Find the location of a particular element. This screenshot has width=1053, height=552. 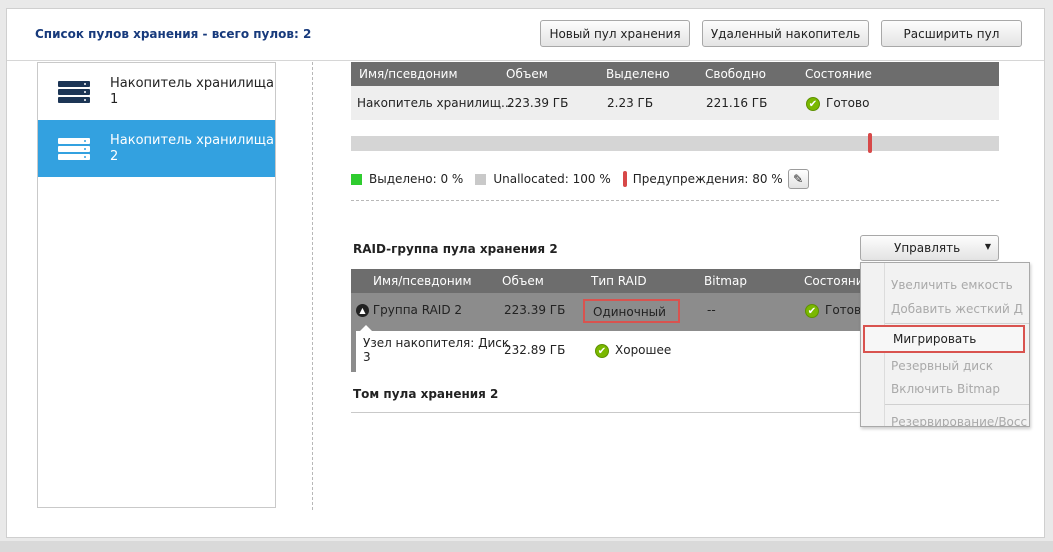

expand-pool-button: Расширить пул is located at coordinates (951, 33).